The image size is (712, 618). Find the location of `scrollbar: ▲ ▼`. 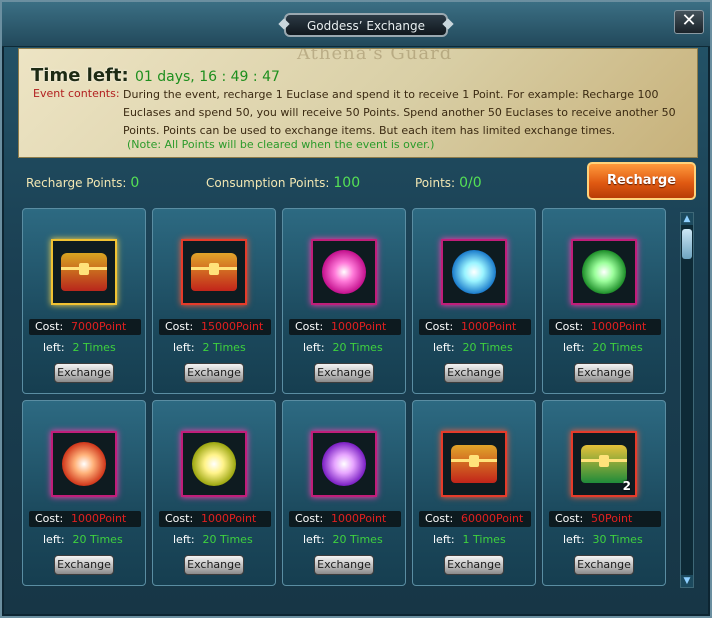

scrollbar: ▲ ▼ is located at coordinates (687, 400).